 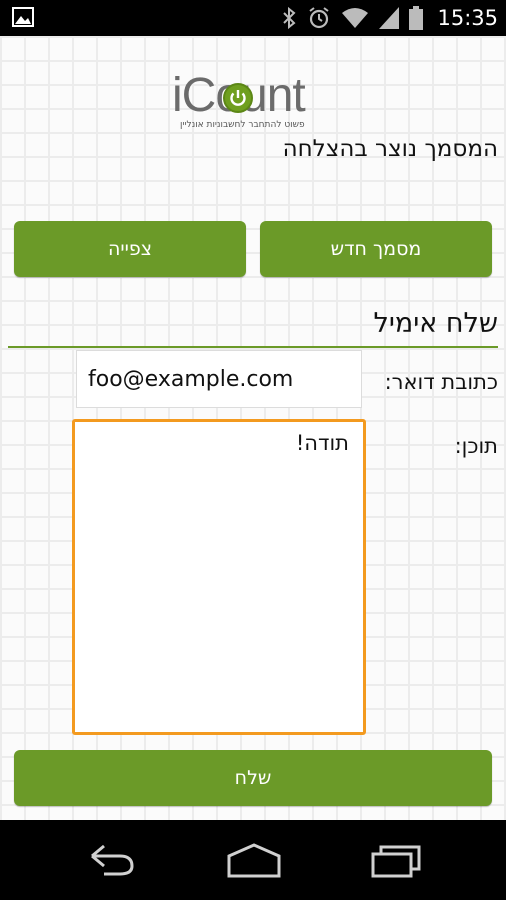 I want to click on view-button: צפייה, so click(x=130, y=249).